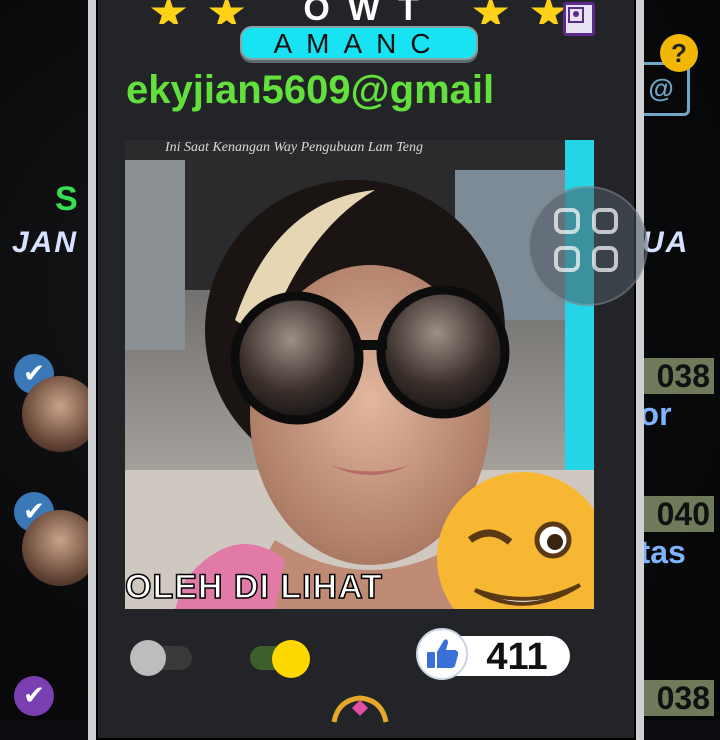 Image resolution: width=720 pixels, height=740 pixels. What do you see at coordinates (310, 90) in the screenshot?
I see `email-label: ekyjian5609@gmail` at bounding box center [310, 90].